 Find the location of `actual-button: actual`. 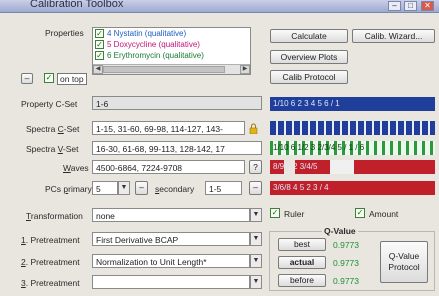

actual-button: actual is located at coordinates (302, 262).